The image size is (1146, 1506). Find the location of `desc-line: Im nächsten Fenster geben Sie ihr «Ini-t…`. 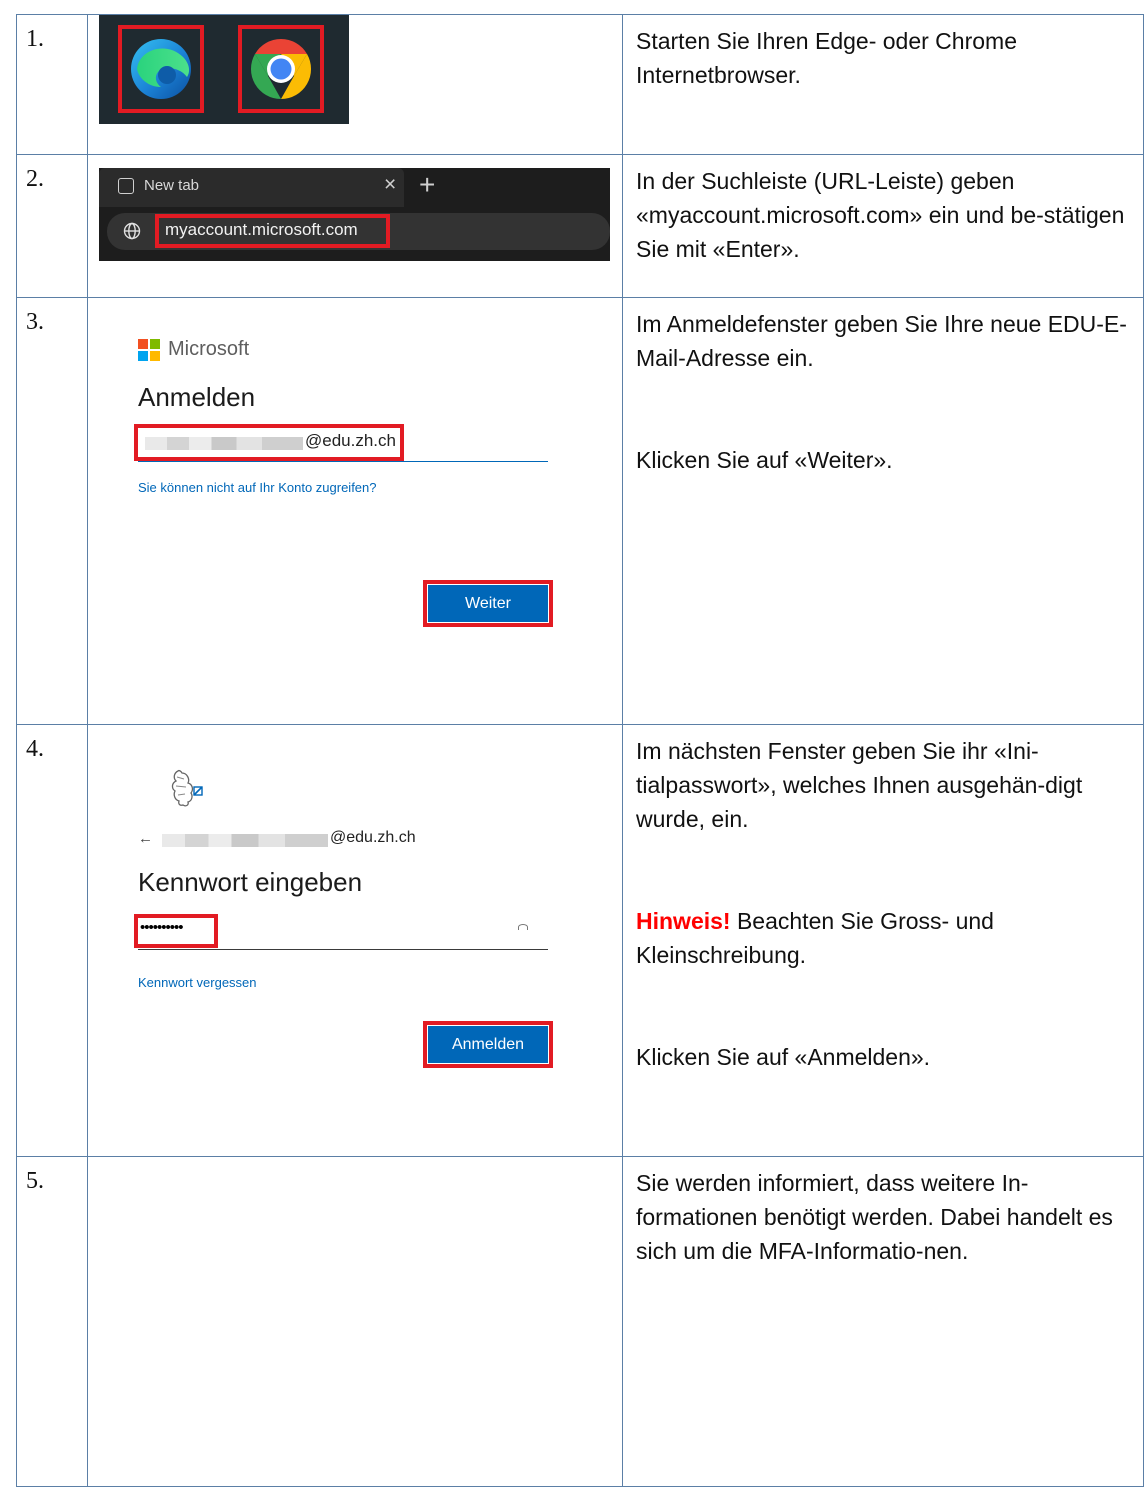

desc-line: Im nächsten Fenster geben Sie ihr «Ini-t… is located at coordinates (859, 785).